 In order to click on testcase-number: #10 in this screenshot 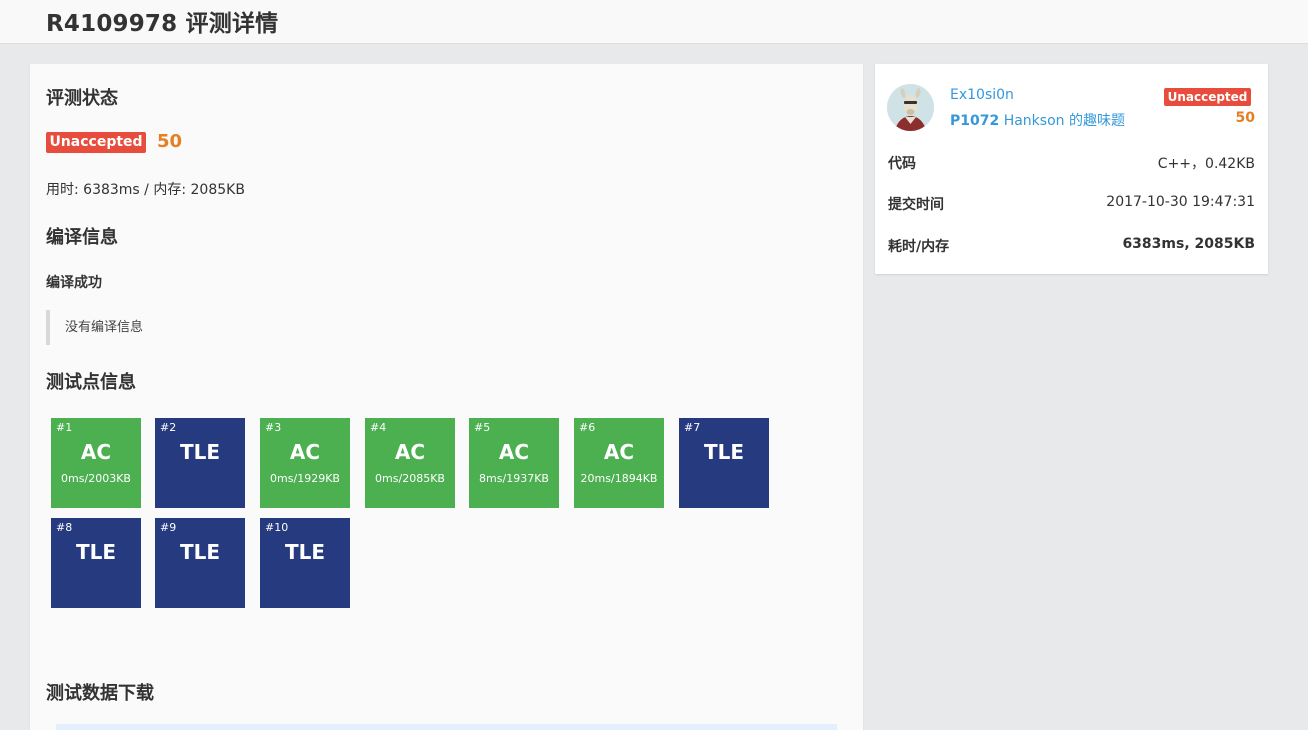, I will do `click(277, 527)`.